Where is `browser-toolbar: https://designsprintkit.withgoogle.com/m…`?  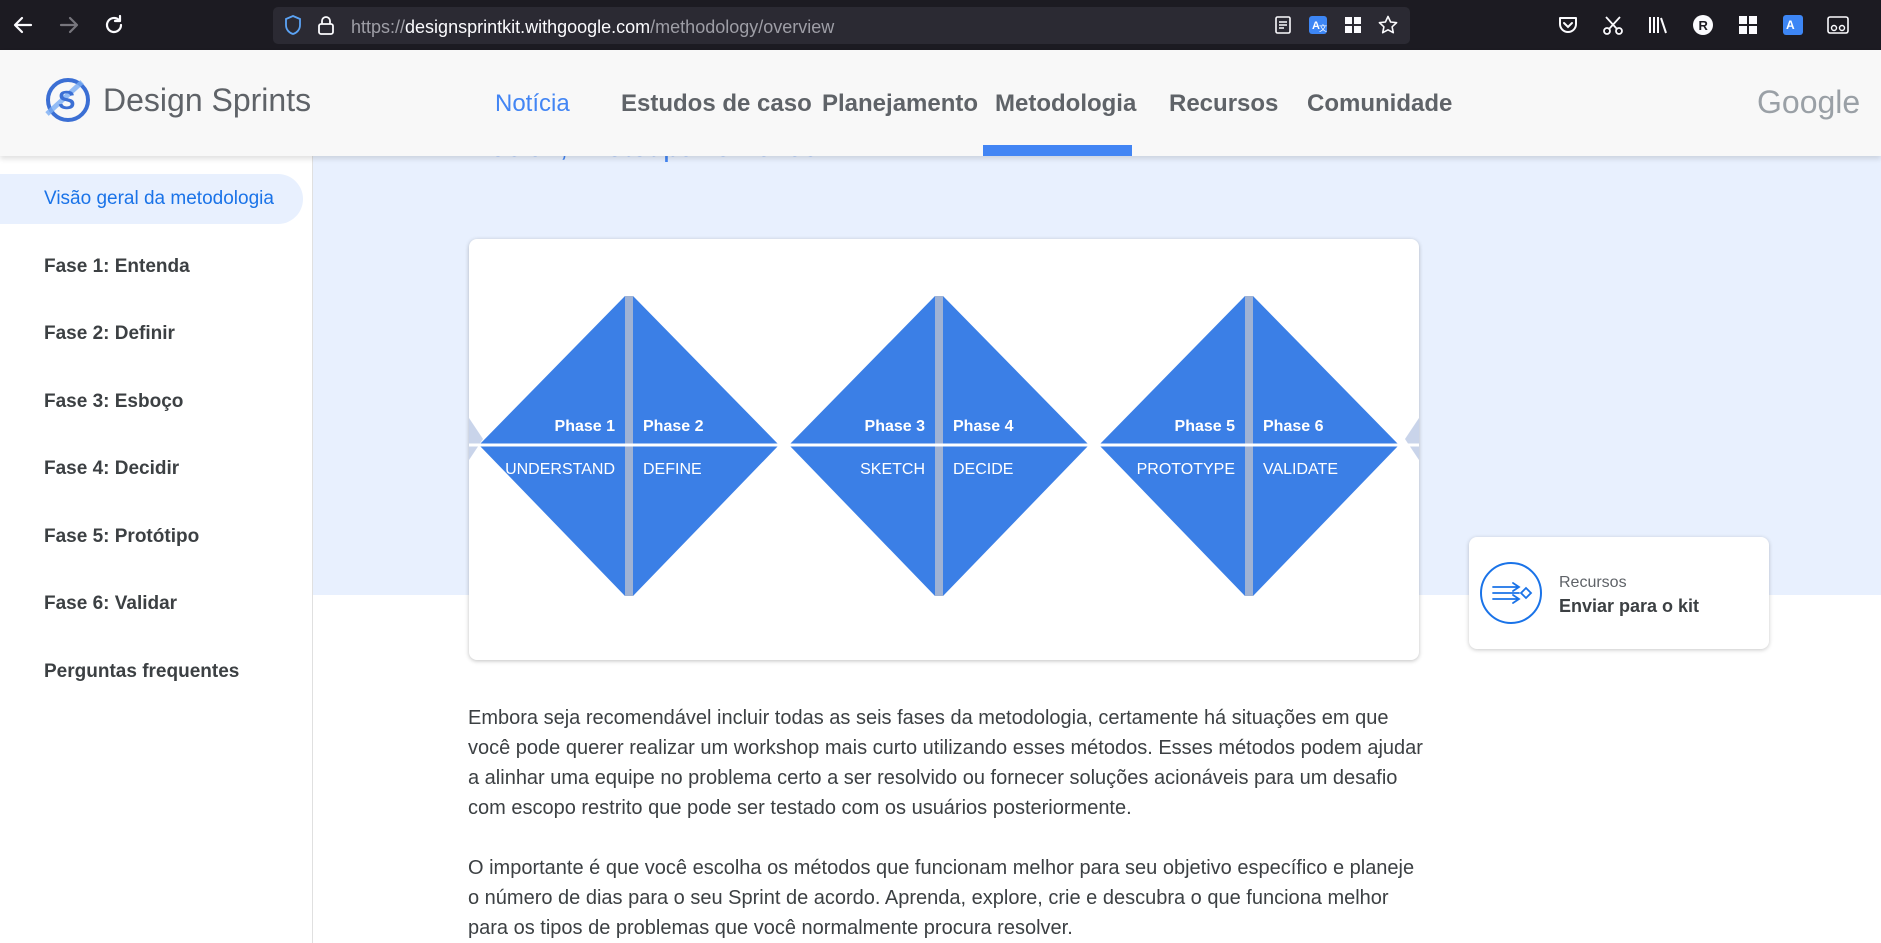
browser-toolbar: https://designsprintkit.withgoogle.com/m… is located at coordinates (940, 25).